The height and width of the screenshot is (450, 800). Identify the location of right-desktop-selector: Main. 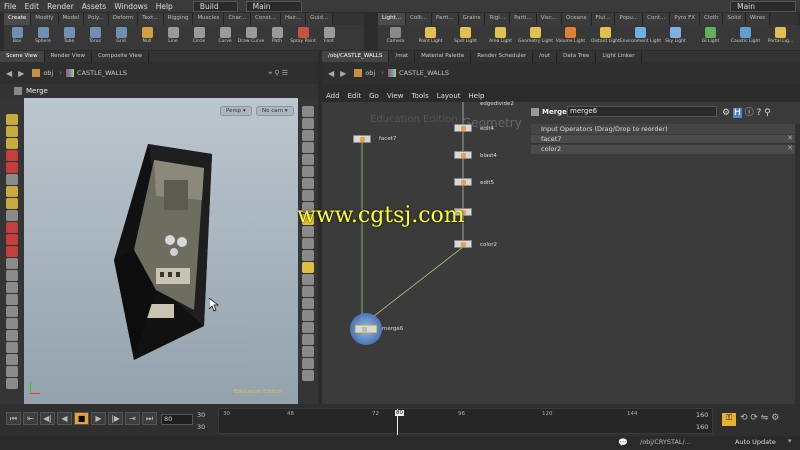
(763, 6).